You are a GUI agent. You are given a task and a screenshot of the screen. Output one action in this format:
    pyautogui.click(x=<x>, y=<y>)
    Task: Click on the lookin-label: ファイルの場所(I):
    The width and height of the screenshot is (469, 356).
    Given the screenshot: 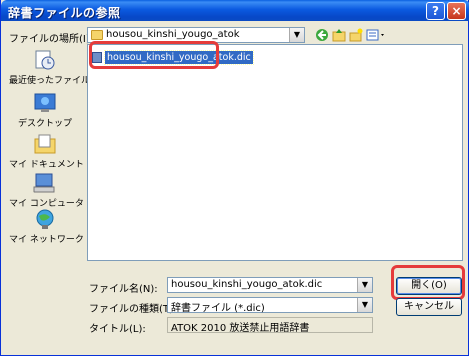 What is the action you would take?
    pyautogui.click(x=51, y=39)
    